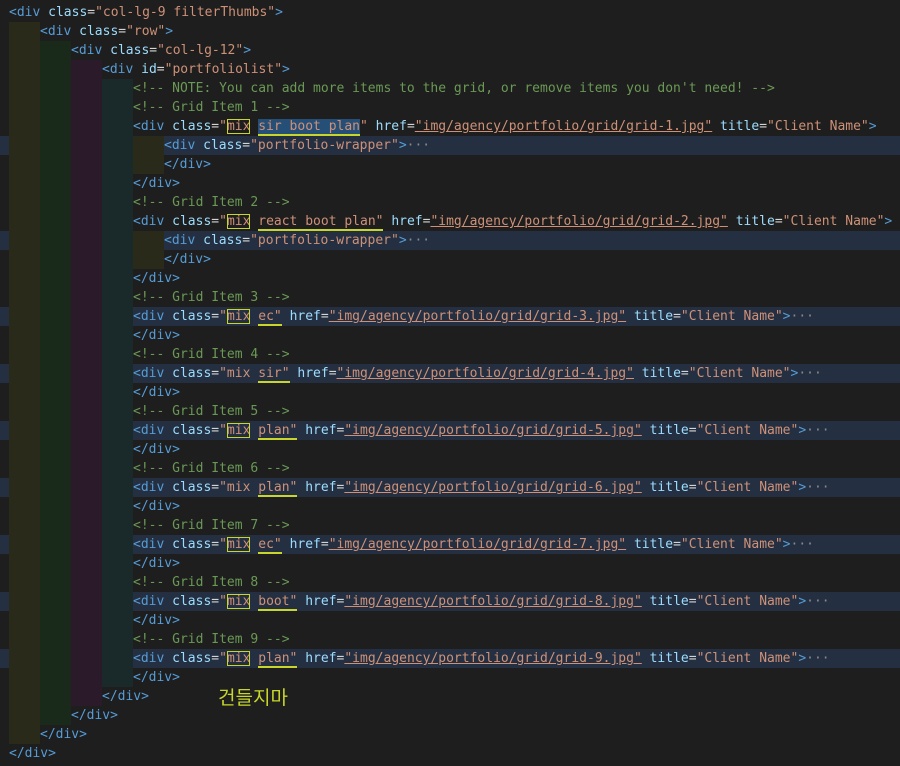 This screenshot has height=766, width=900. What do you see at coordinates (450, 354) in the screenshot?
I see `code-line: <!-- Grid Item 4 -->` at bounding box center [450, 354].